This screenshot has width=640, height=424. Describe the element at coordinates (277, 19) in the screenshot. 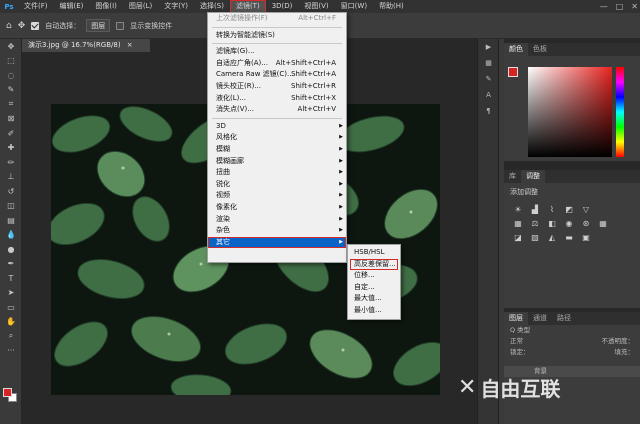

I see `filter-menu-item: 上次滤镜操作(F) Alt+Ctrl+F` at that location.